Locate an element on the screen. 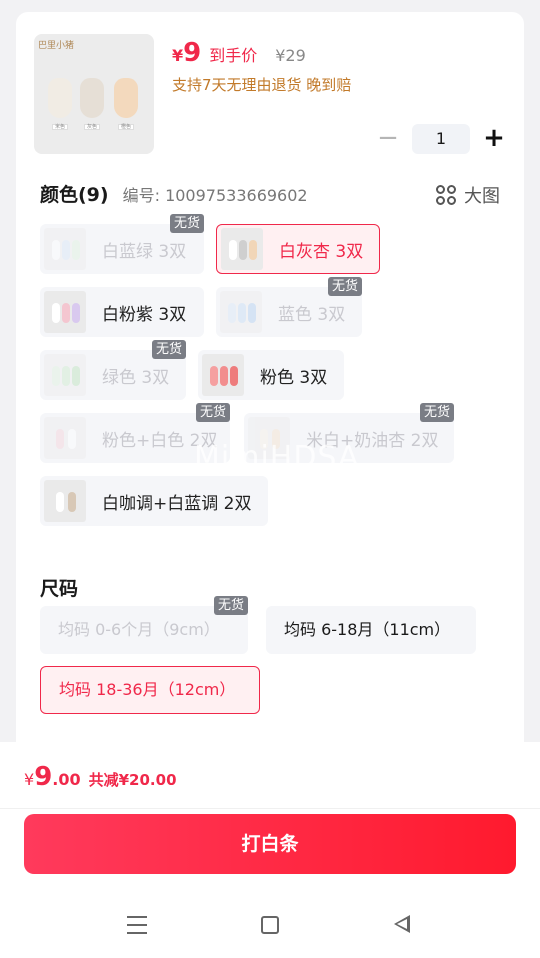  color-option-label: 白灰杏 3双 is located at coordinates (321, 251).